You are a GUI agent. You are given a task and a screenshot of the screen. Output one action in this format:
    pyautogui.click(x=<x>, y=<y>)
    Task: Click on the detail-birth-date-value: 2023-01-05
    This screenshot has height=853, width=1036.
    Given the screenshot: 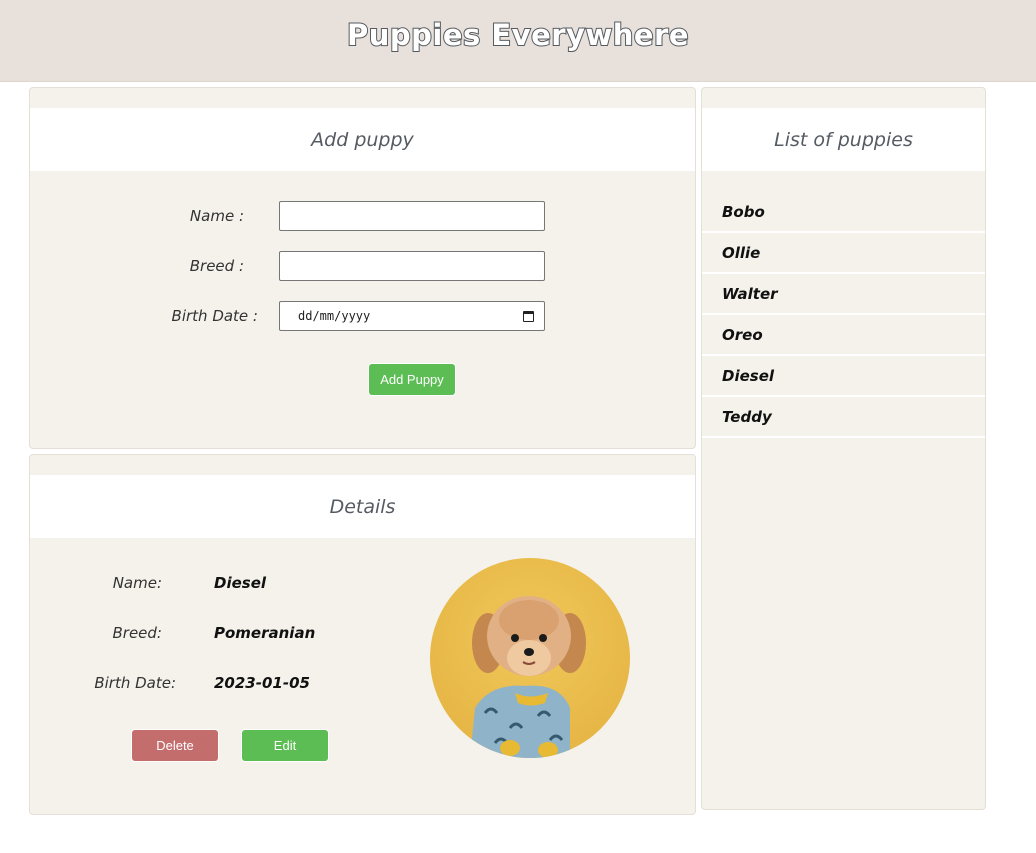 What is the action you would take?
    pyautogui.click(x=262, y=683)
    